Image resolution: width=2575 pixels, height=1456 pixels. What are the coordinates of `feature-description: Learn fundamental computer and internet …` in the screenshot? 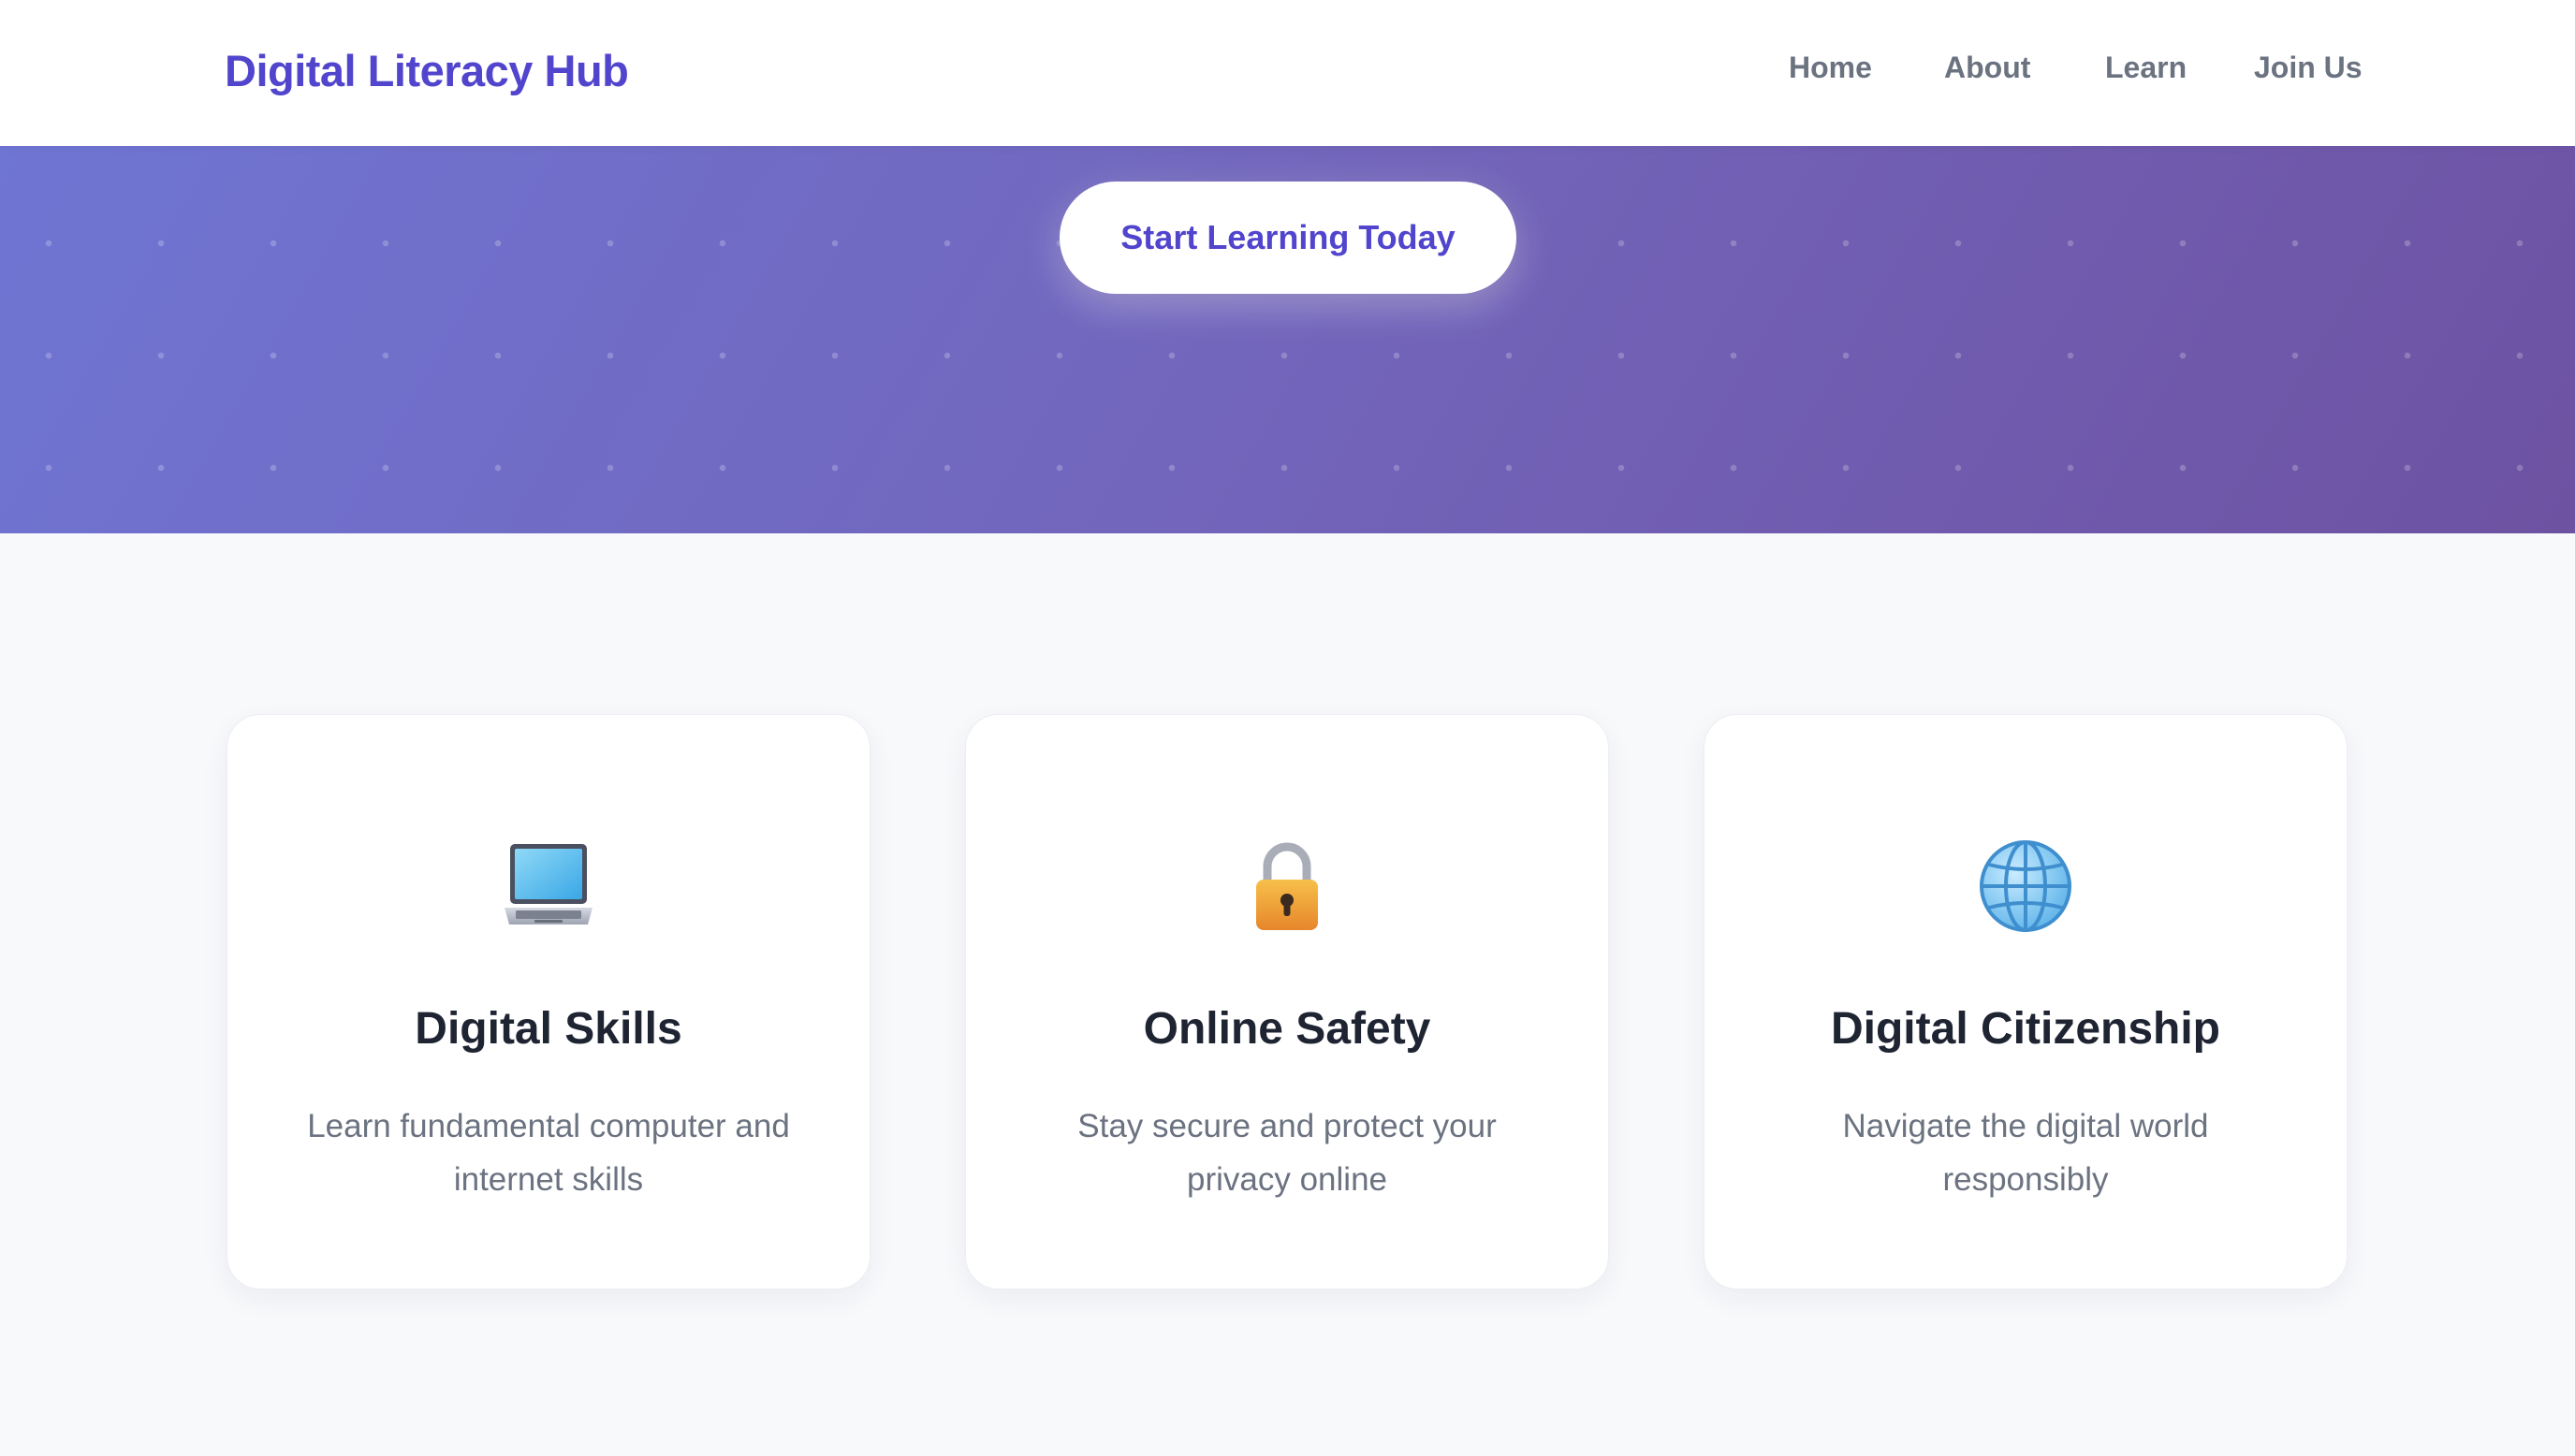 It's located at (548, 1153).